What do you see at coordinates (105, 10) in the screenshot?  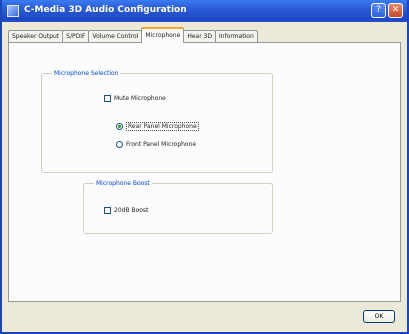 I see `window-title: C-Media 3D Audio Configuration` at bounding box center [105, 10].